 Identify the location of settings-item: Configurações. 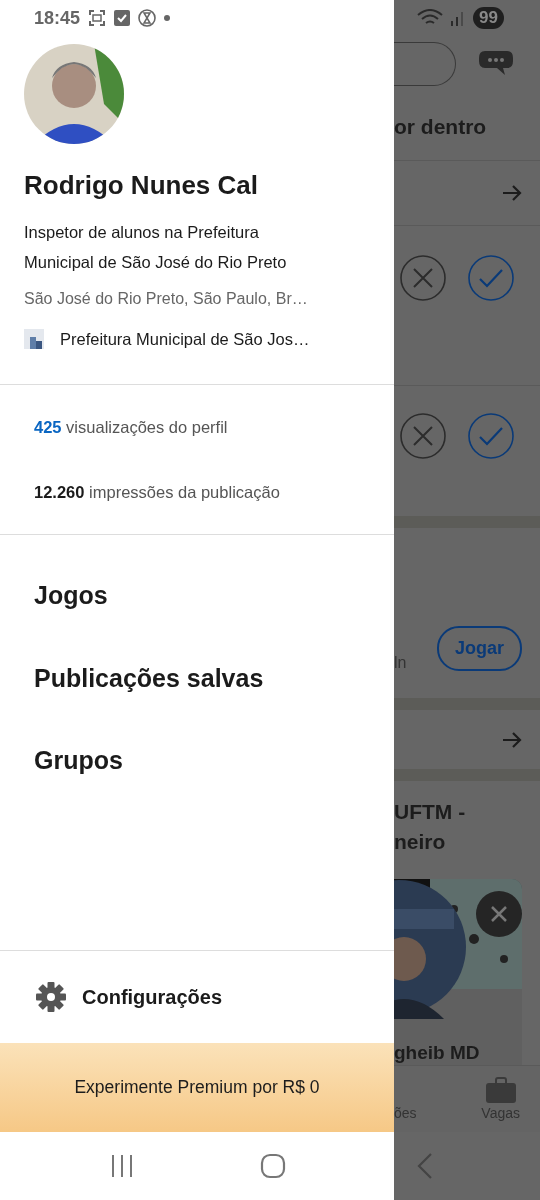
(197, 997).